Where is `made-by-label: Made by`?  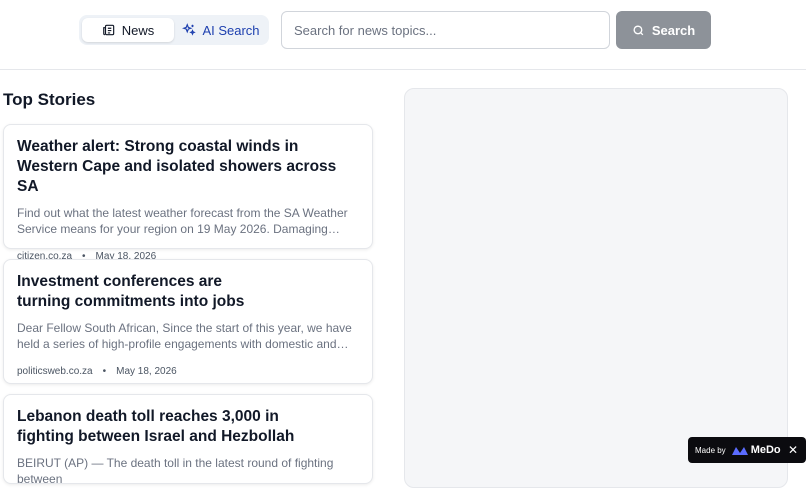
made-by-label: Made by is located at coordinates (710, 450).